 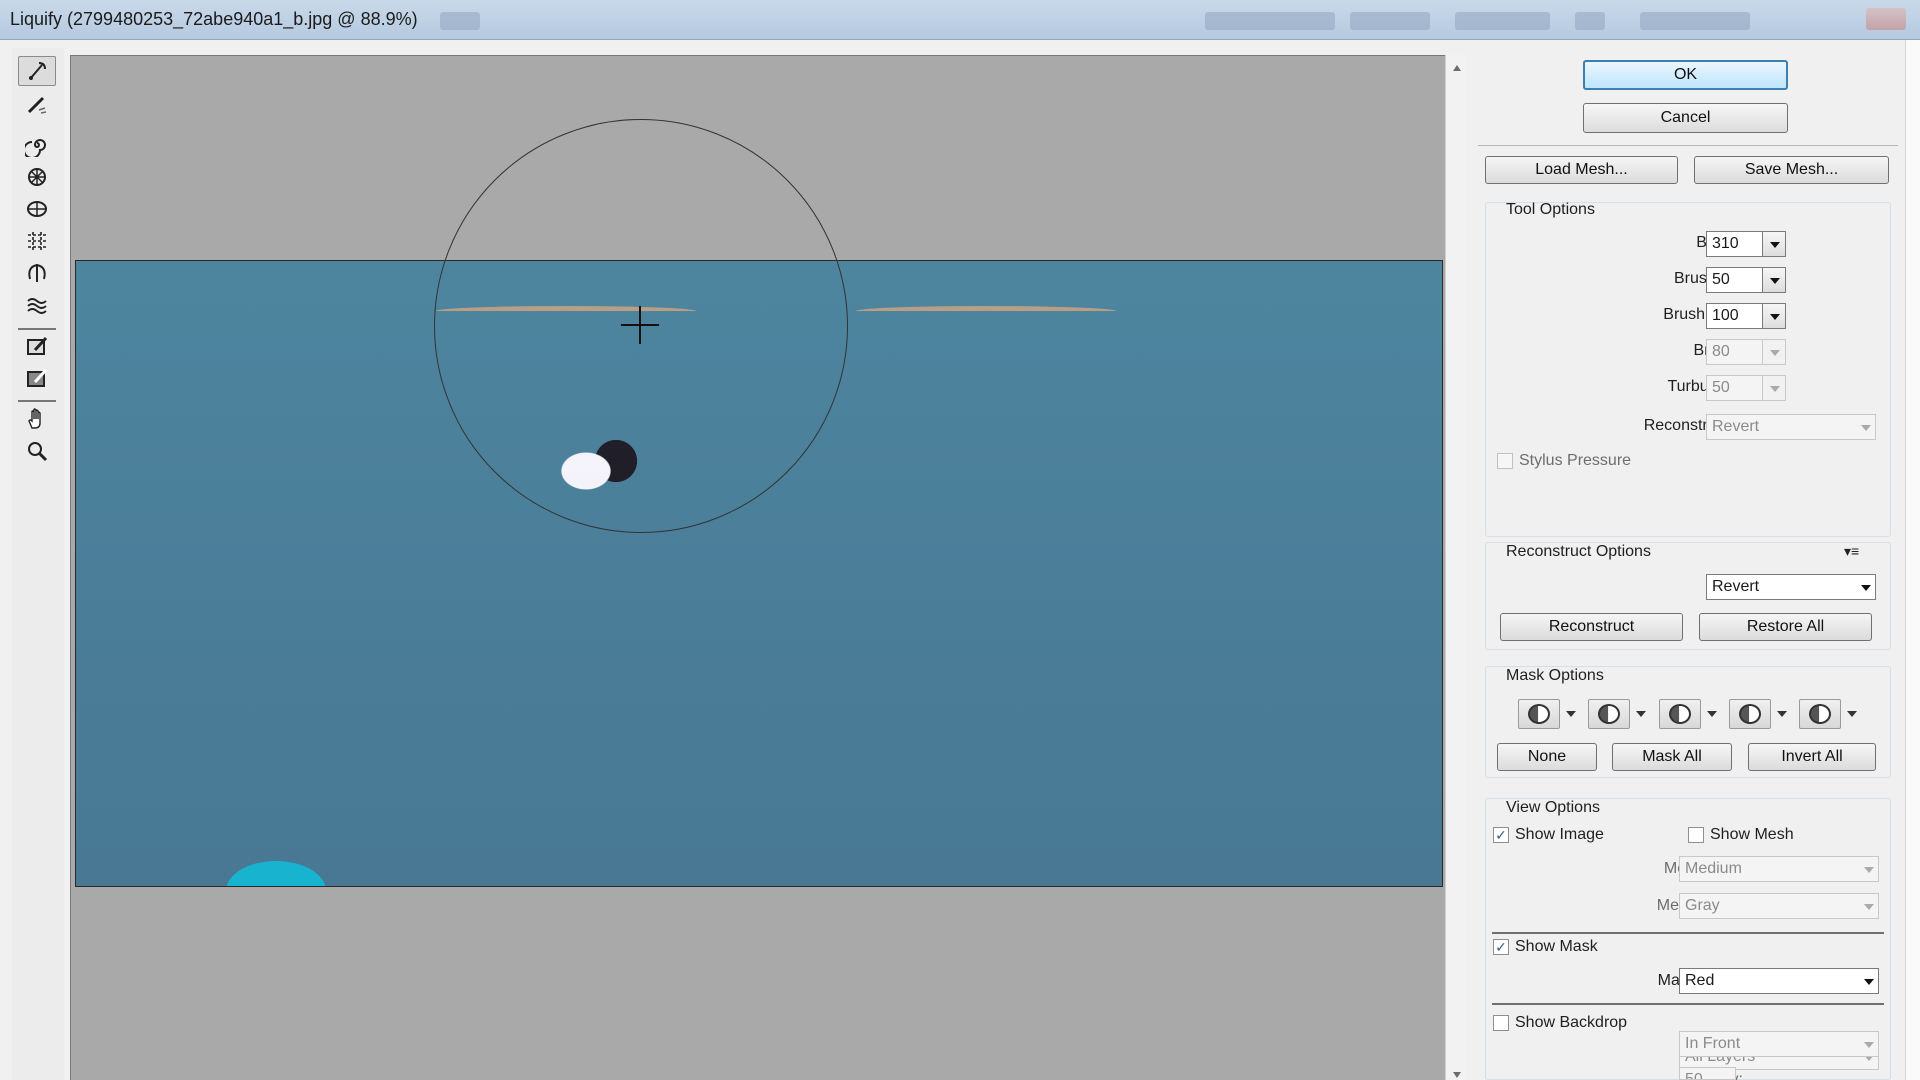 I want to click on bloat-tool-icon, so click(x=37, y=209).